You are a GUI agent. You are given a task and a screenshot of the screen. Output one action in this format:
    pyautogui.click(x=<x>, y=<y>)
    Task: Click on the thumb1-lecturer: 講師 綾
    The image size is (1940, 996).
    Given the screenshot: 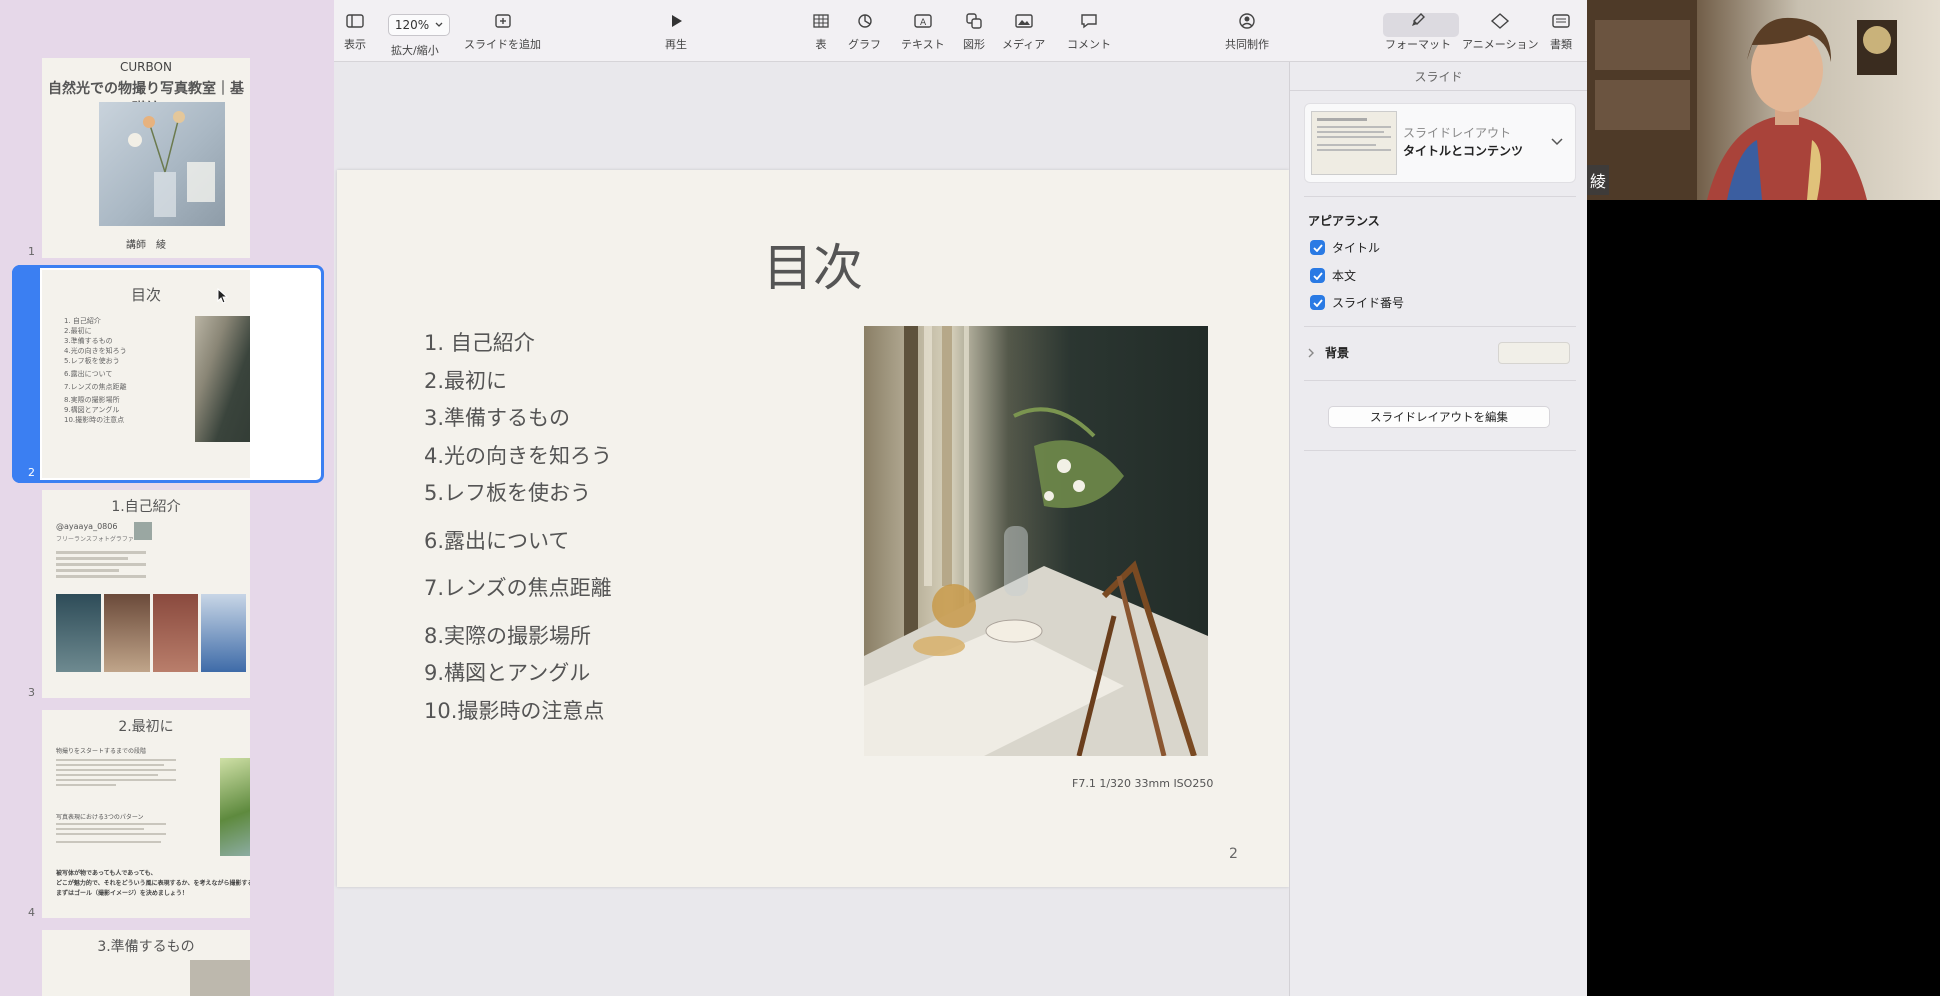 What is the action you would take?
    pyautogui.click(x=146, y=245)
    